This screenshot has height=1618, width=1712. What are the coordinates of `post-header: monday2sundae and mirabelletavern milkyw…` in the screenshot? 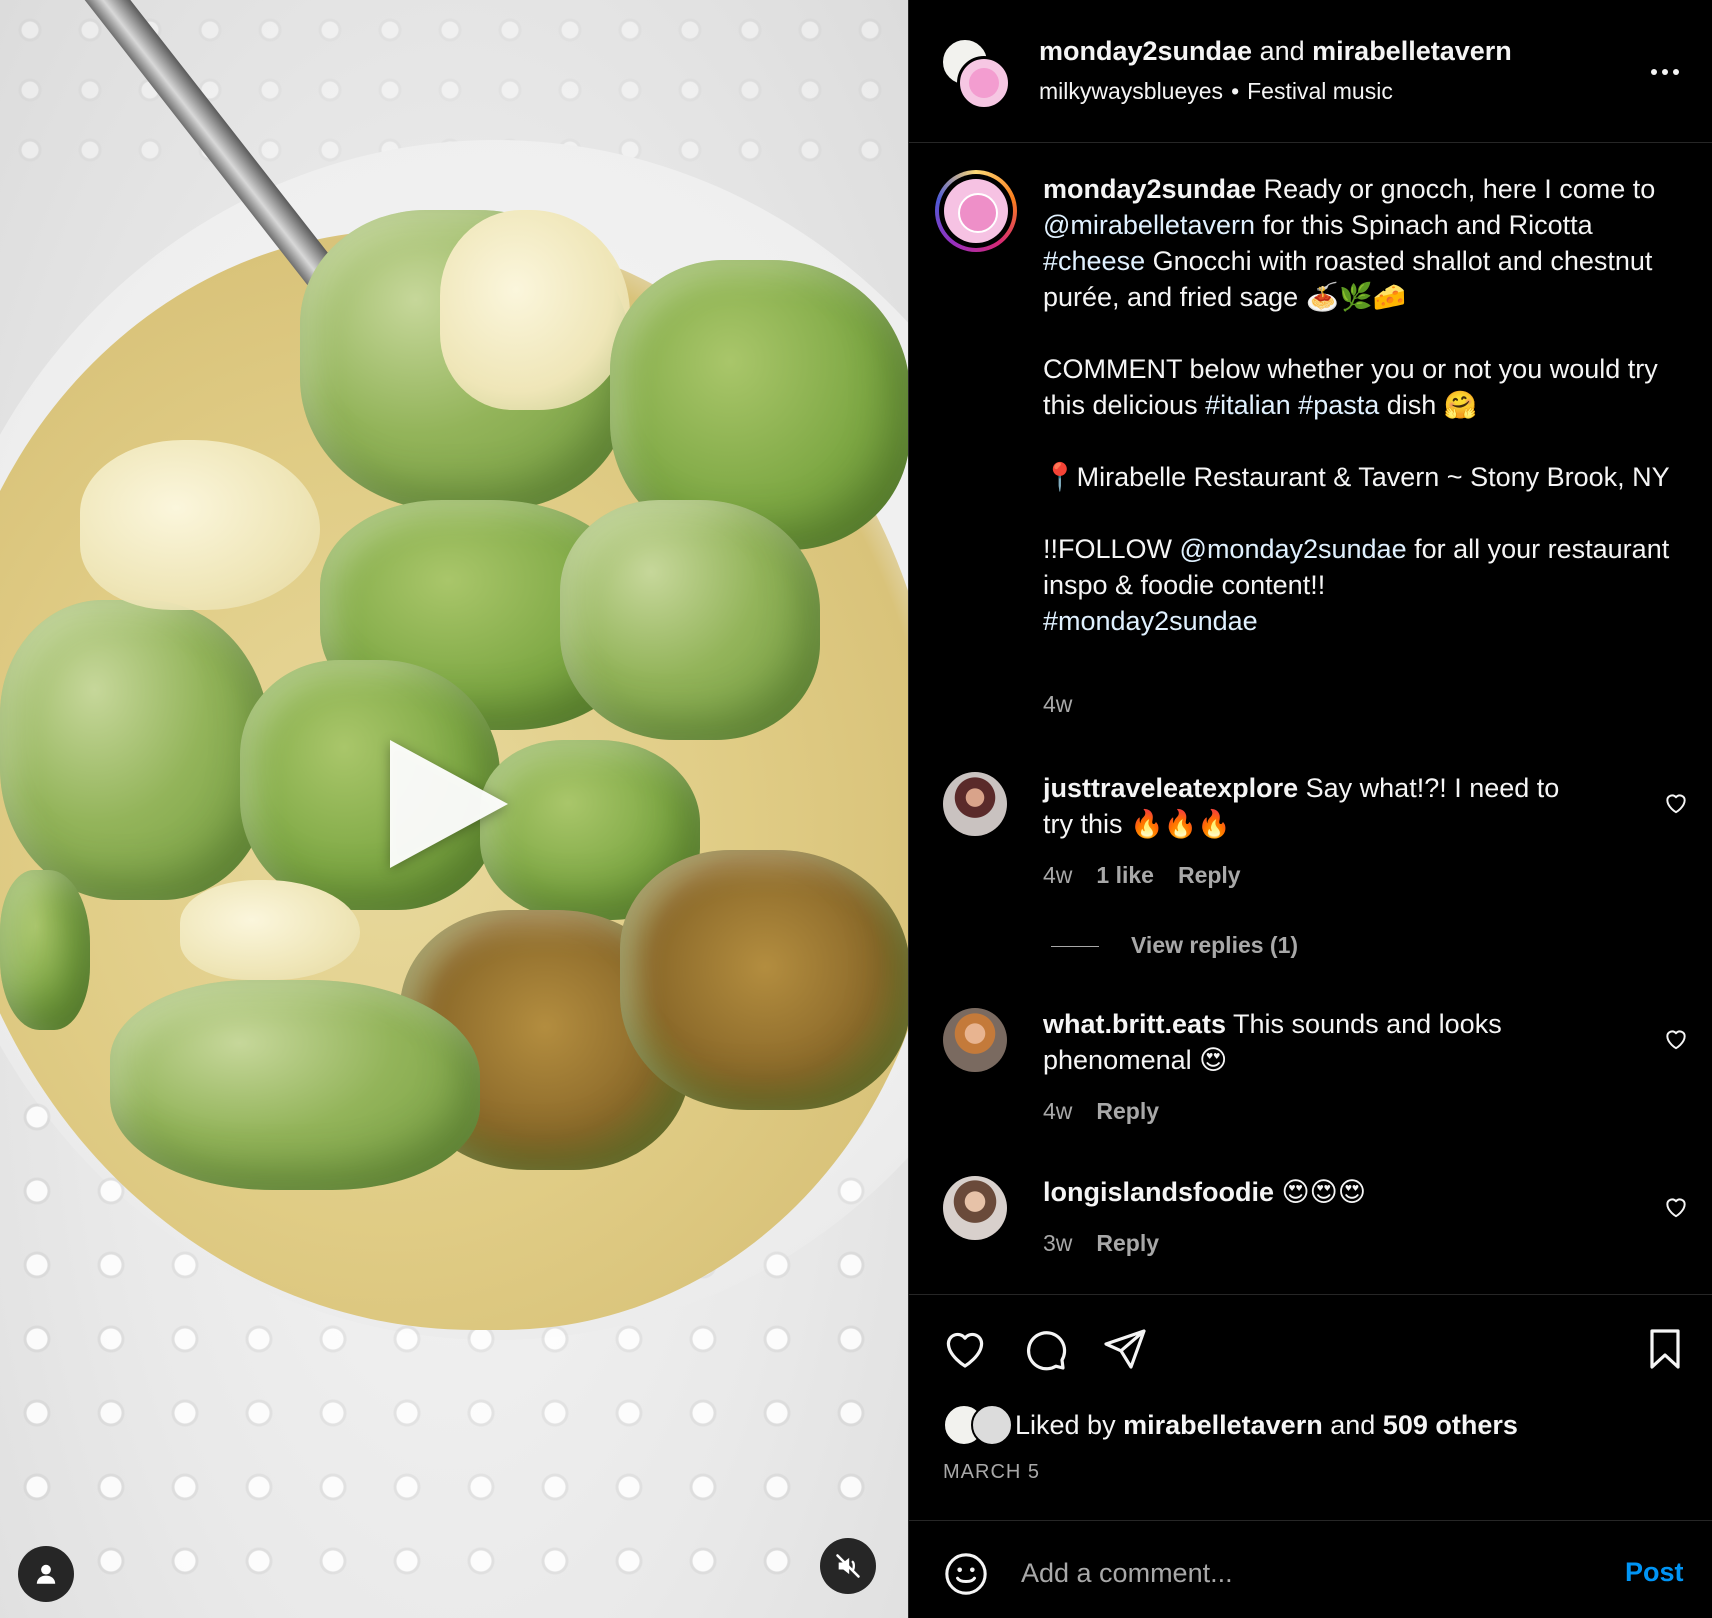 It's located at (1310, 71).